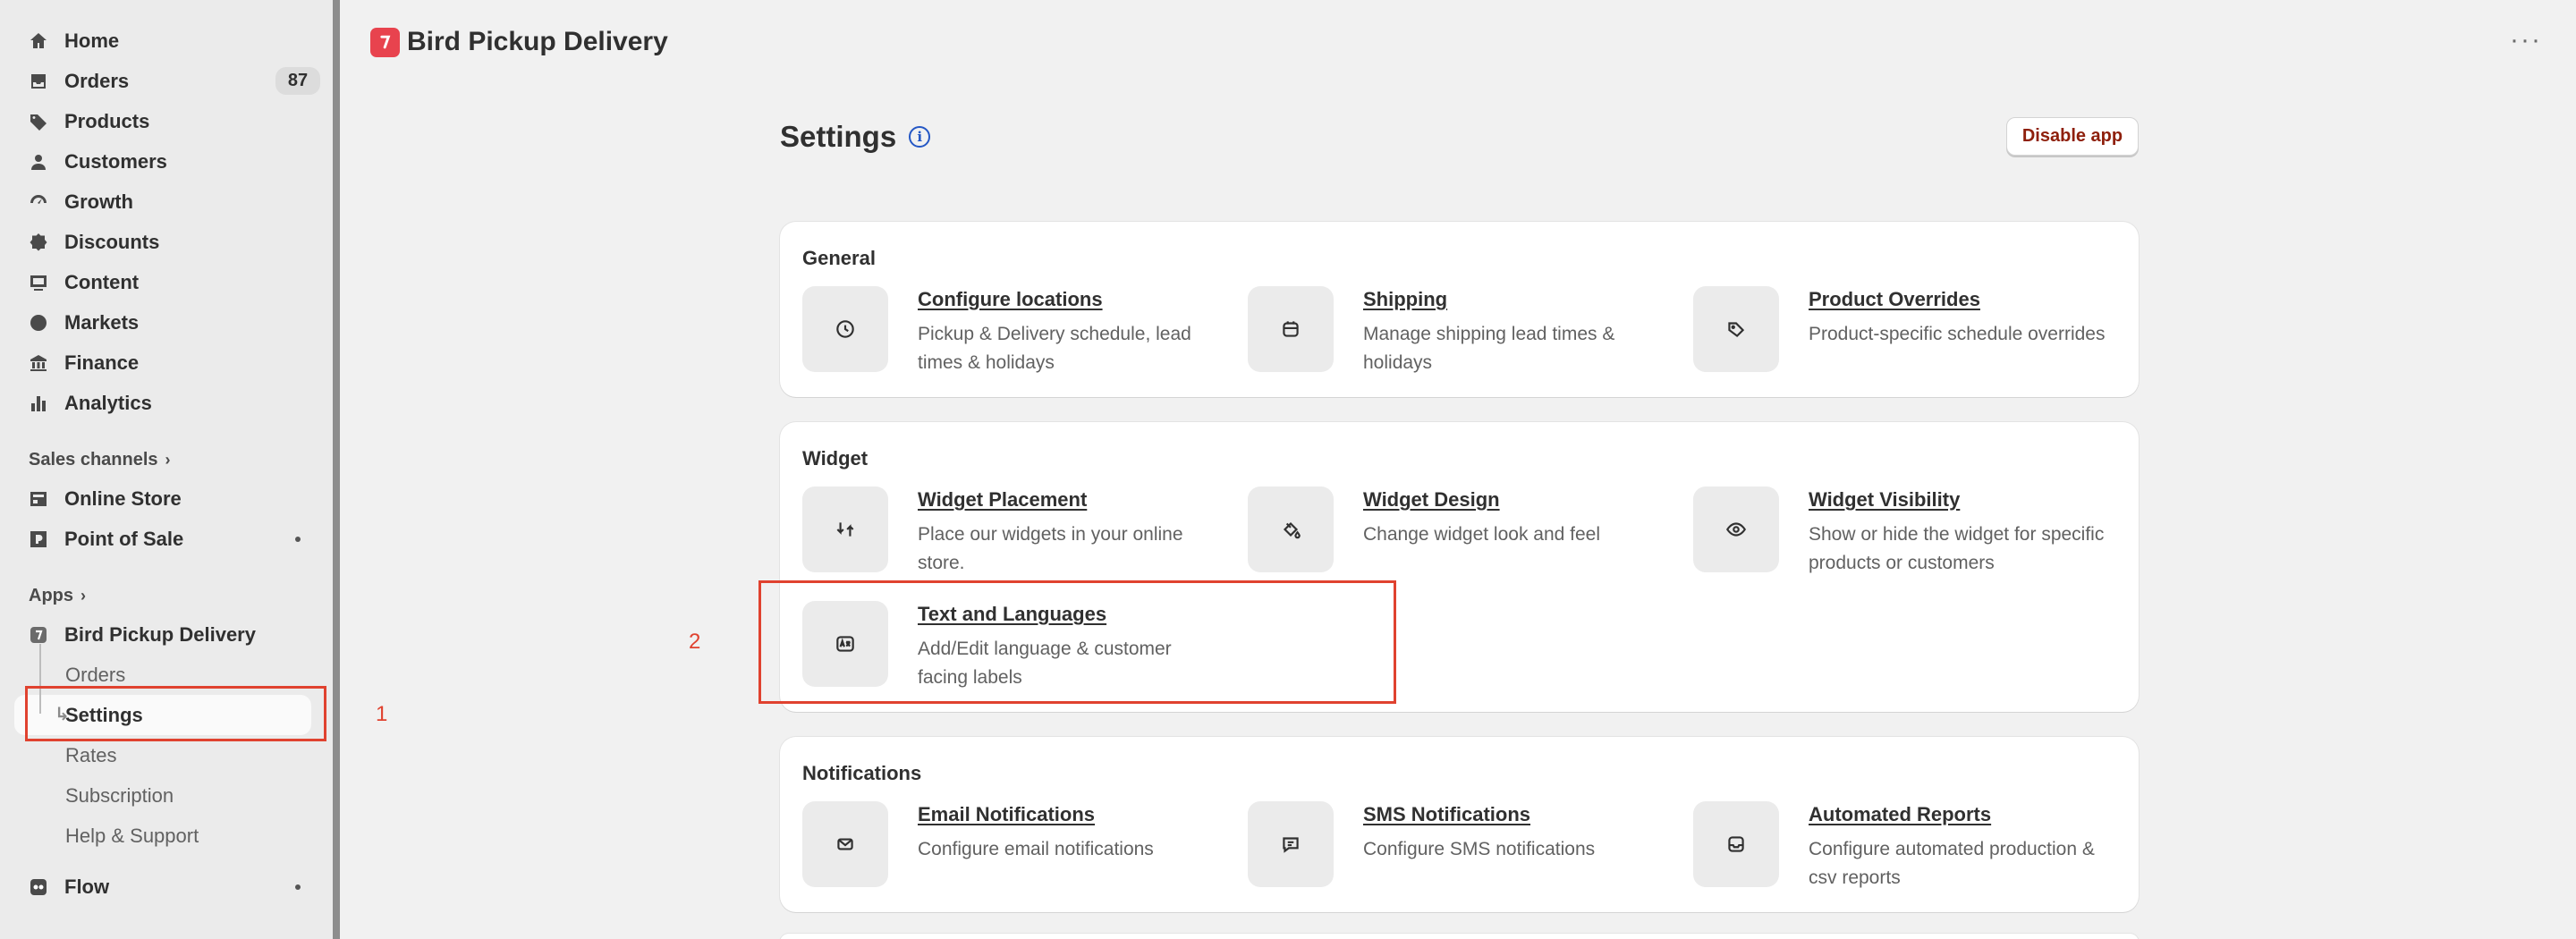  What do you see at coordinates (38, 202) in the screenshot?
I see `gauge-icon` at bounding box center [38, 202].